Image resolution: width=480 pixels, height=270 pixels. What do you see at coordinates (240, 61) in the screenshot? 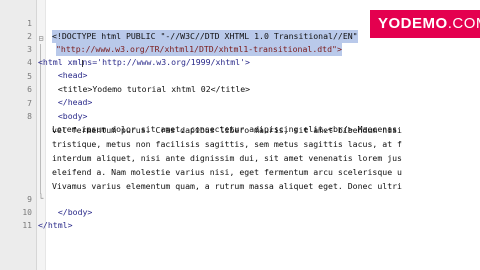
I see `code-line-4: 4 <head>` at bounding box center [240, 61].